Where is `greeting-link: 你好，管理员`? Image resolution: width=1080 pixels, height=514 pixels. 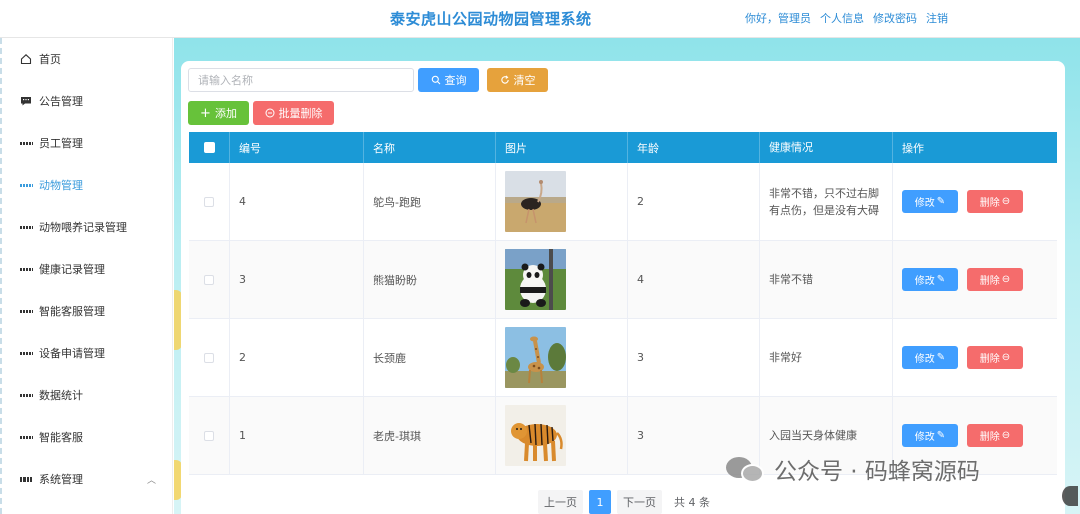 greeting-link: 你好，管理员 is located at coordinates (778, 18).